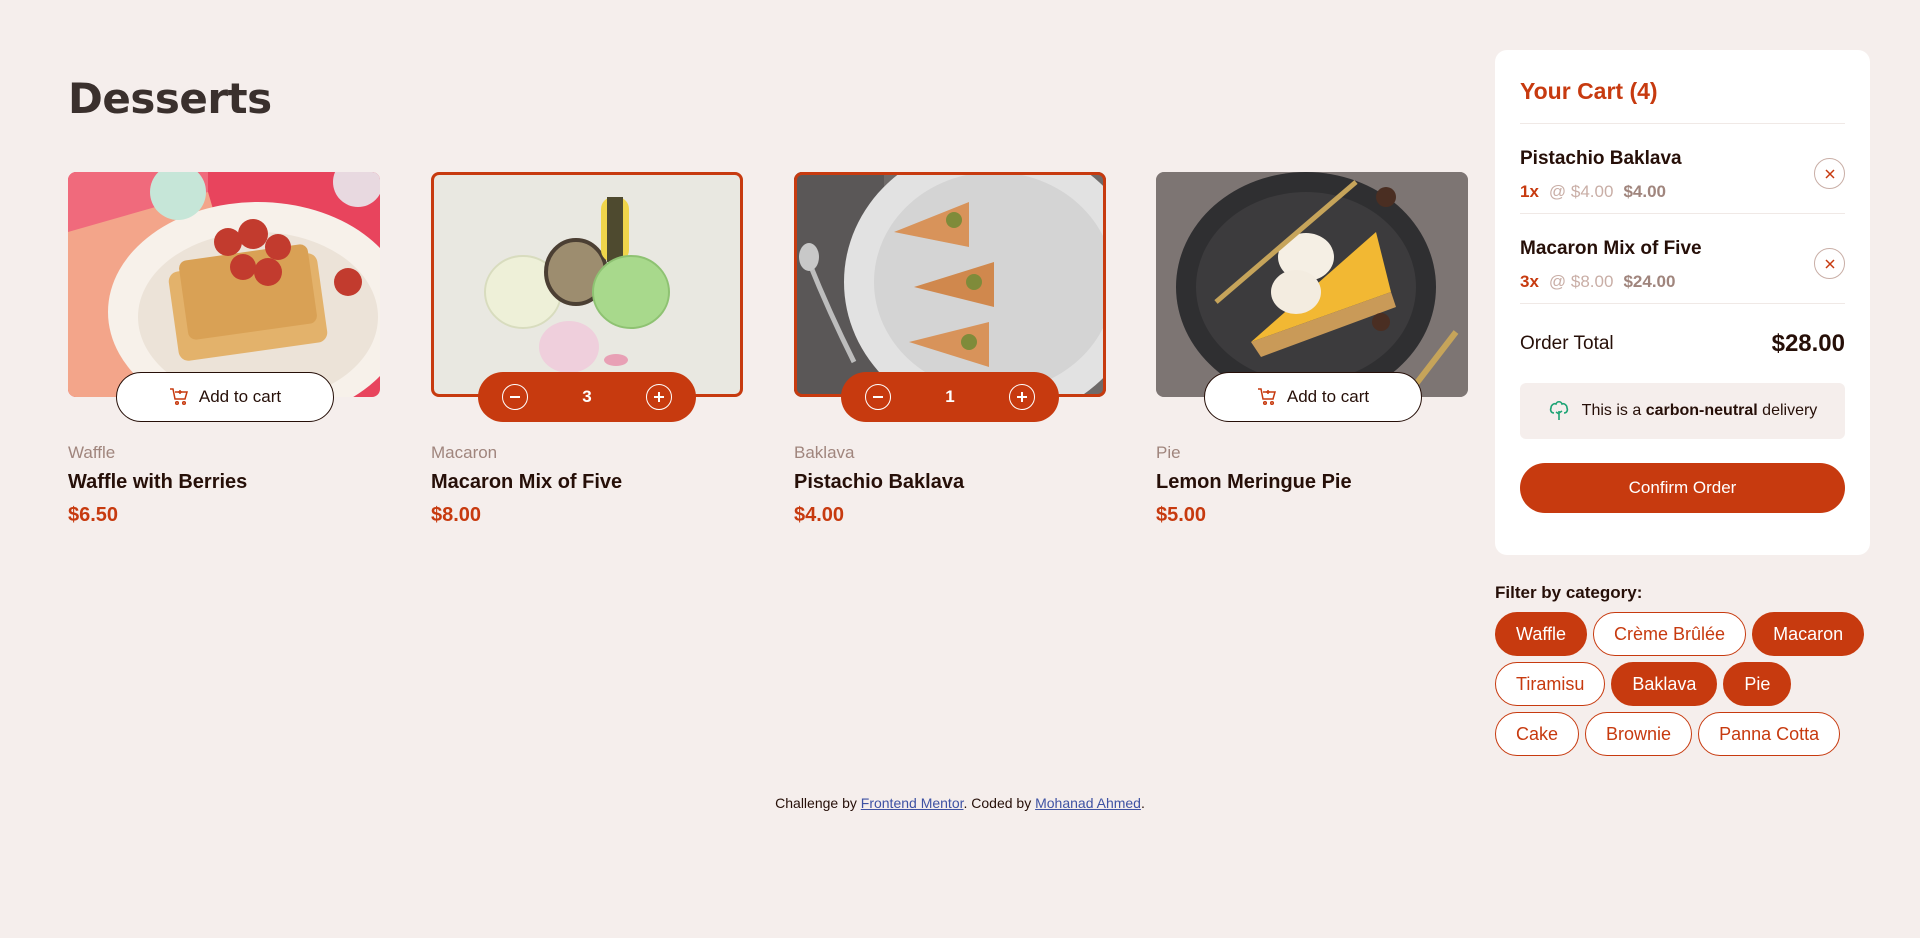 This screenshot has width=1920, height=938. Describe the element at coordinates (92, 452) in the screenshot. I see `product-category: Waffle` at that location.